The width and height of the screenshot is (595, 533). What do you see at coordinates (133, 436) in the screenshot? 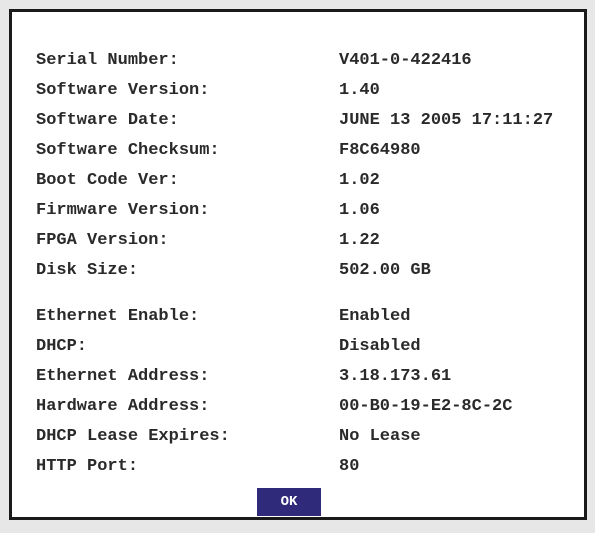
I see `dhcp-lease-expires-label: DHCP Lease Expires:` at bounding box center [133, 436].